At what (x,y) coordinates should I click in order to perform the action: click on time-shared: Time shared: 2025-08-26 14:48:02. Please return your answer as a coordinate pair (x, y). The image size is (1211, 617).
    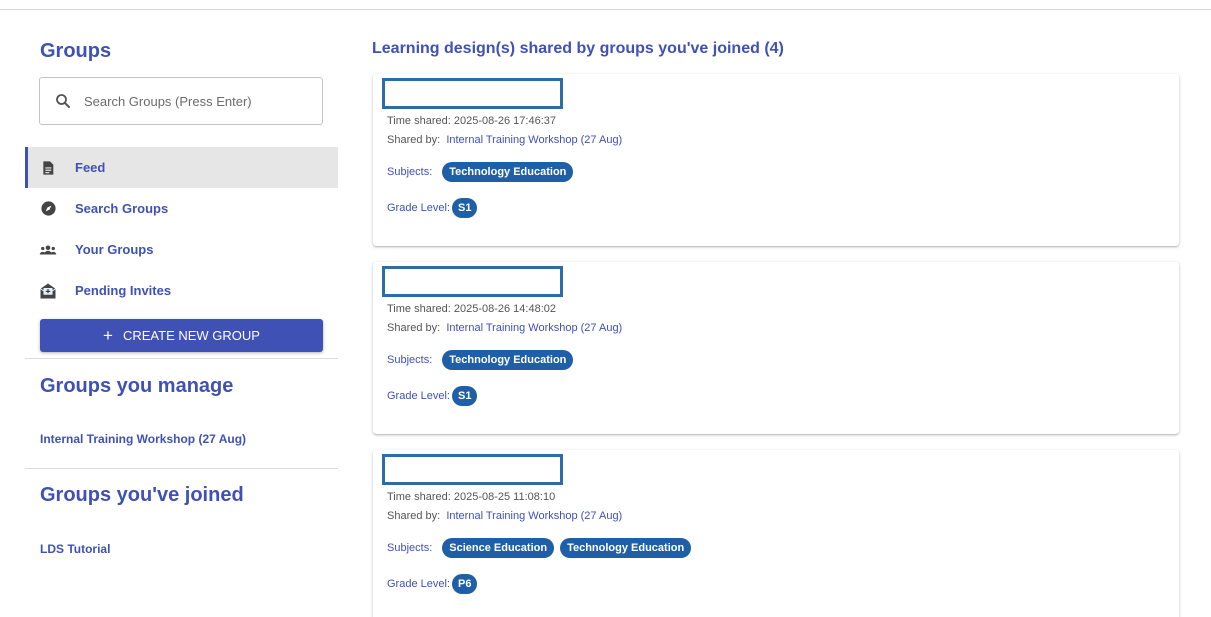
    Looking at the image, I should click on (472, 309).